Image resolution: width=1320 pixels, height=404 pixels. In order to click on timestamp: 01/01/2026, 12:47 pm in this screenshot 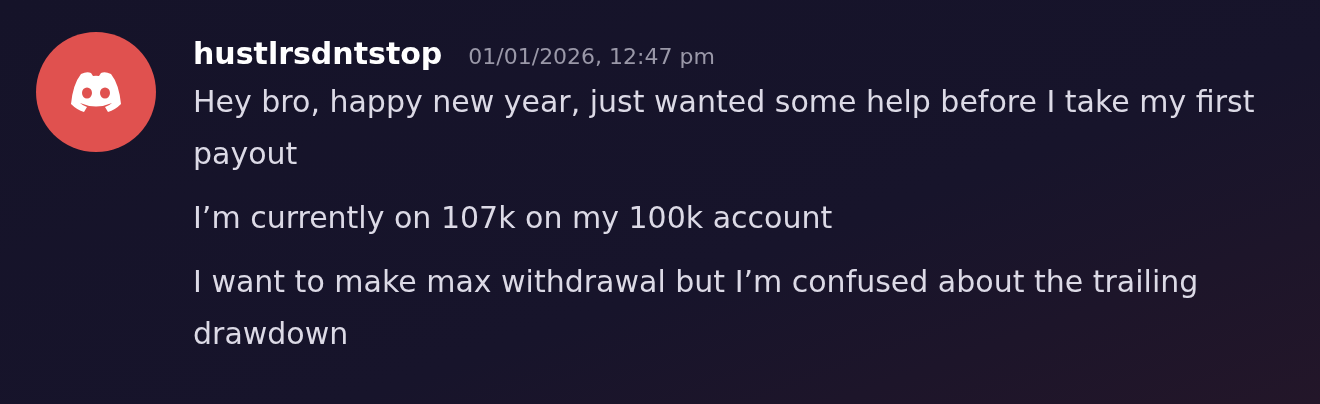, I will do `click(591, 57)`.